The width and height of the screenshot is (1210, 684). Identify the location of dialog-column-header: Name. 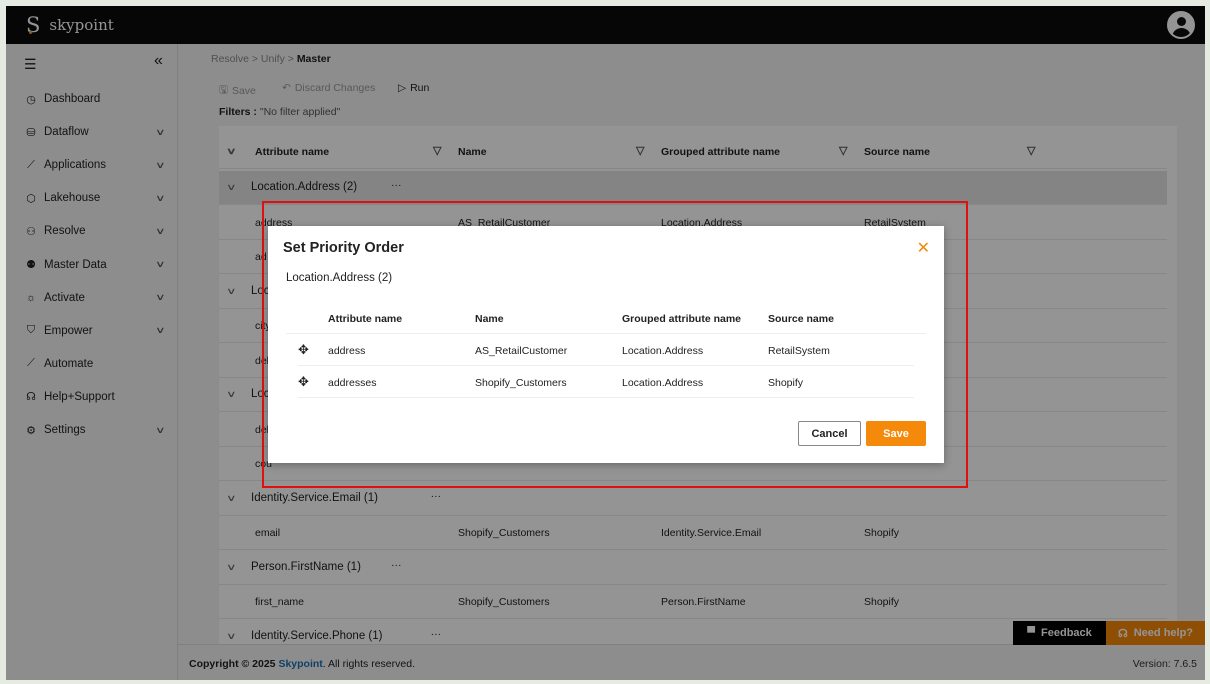
(489, 319).